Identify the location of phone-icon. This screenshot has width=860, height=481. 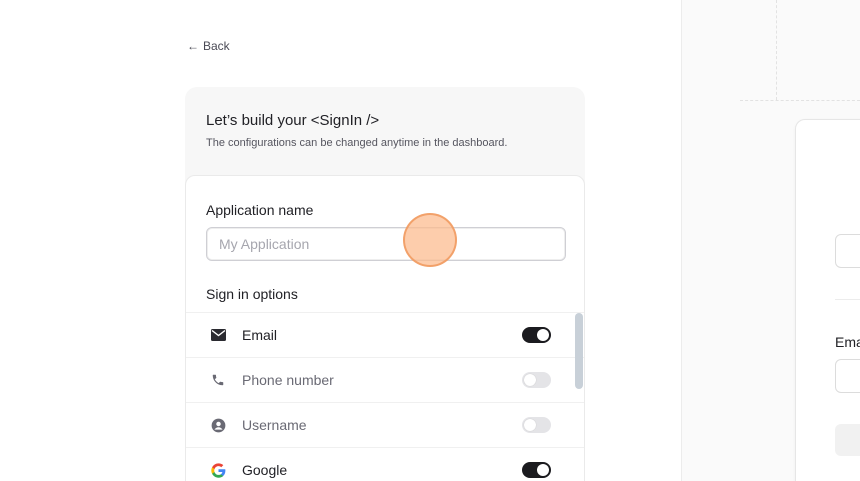
(218, 380).